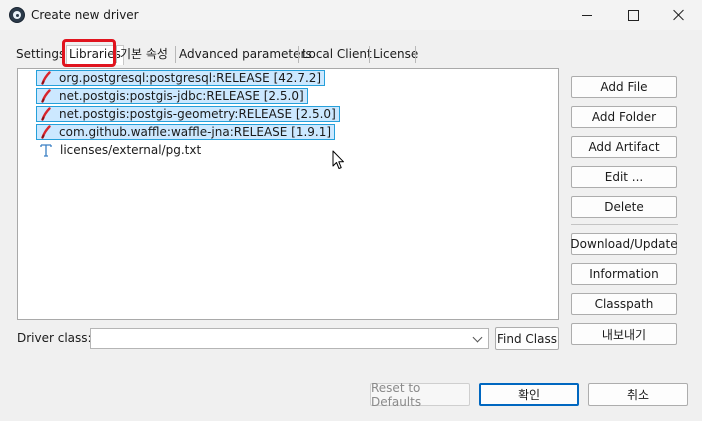 The image size is (702, 421). I want to click on close-button, so click(679, 15).